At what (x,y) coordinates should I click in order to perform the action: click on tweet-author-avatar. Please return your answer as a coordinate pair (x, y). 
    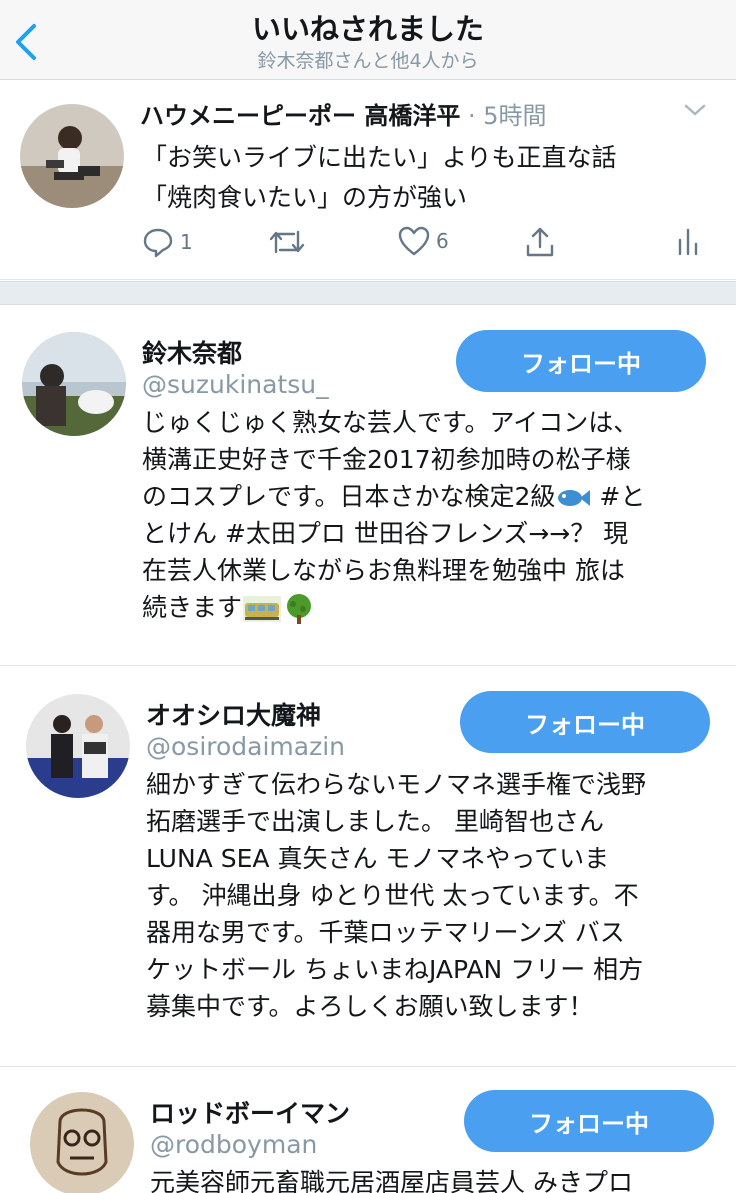
    Looking at the image, I should click on (72, 156).